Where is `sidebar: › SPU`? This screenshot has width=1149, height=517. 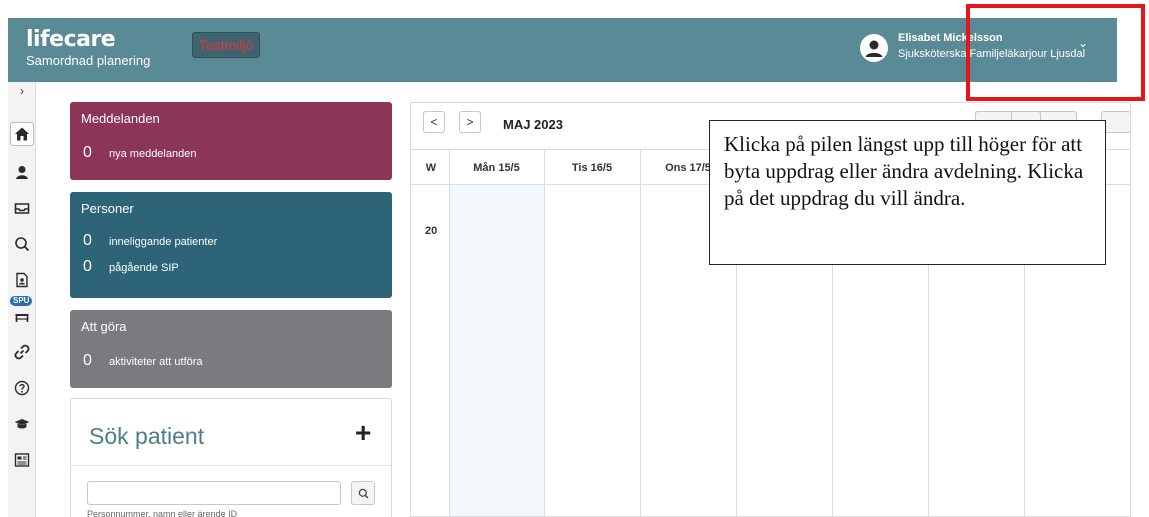
sidebar: › SPU is located at coordinates (22, 299).